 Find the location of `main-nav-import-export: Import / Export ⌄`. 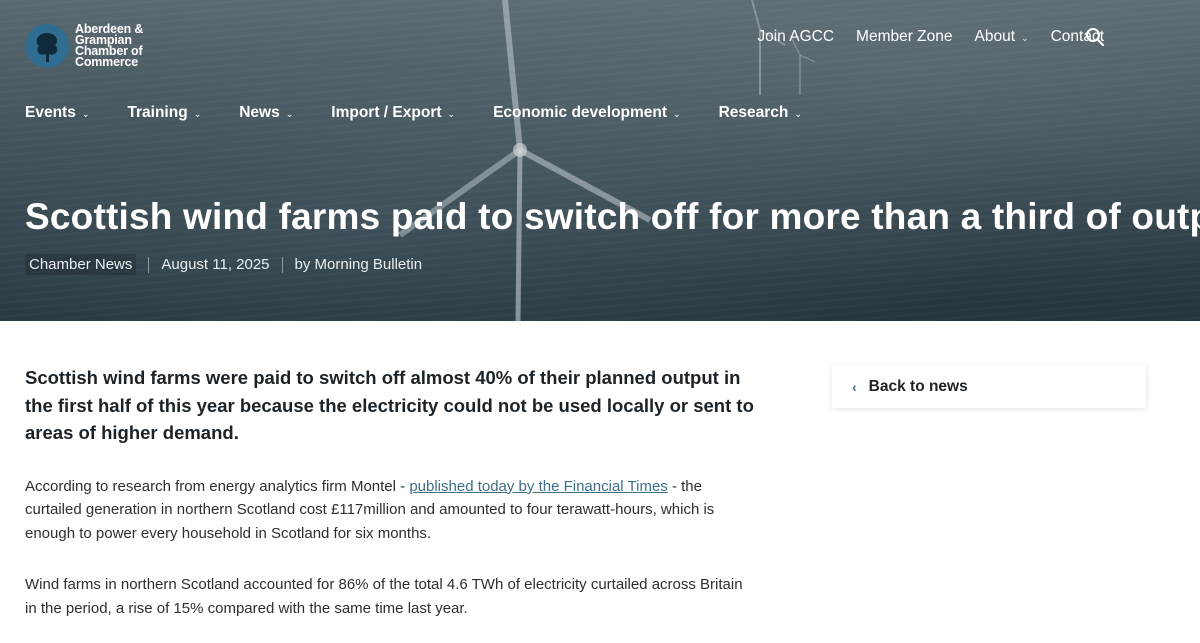

main-nav-import-export: Import / Export ⌄ is located at coordinates (393, 113).